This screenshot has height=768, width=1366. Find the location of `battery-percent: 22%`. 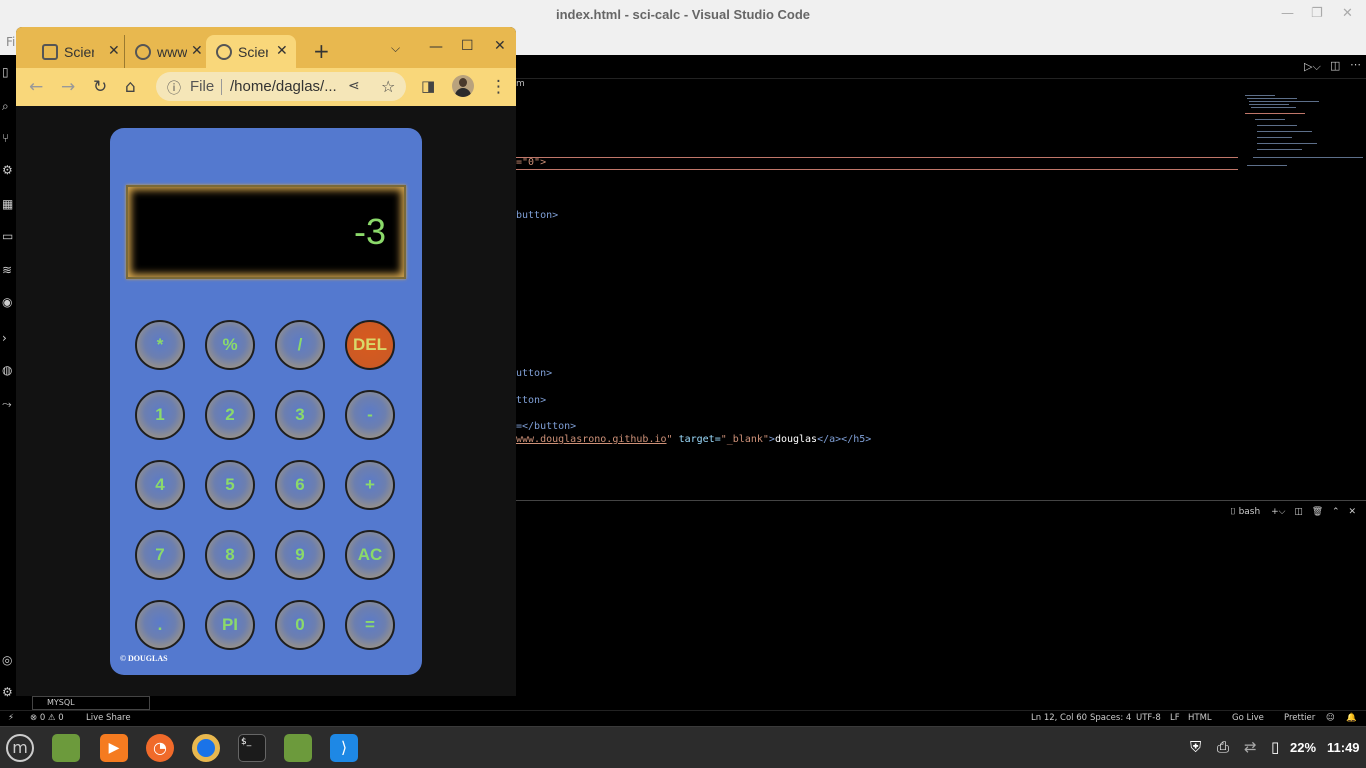

battery-percent: 22% is located at coordinates (1303, 747).